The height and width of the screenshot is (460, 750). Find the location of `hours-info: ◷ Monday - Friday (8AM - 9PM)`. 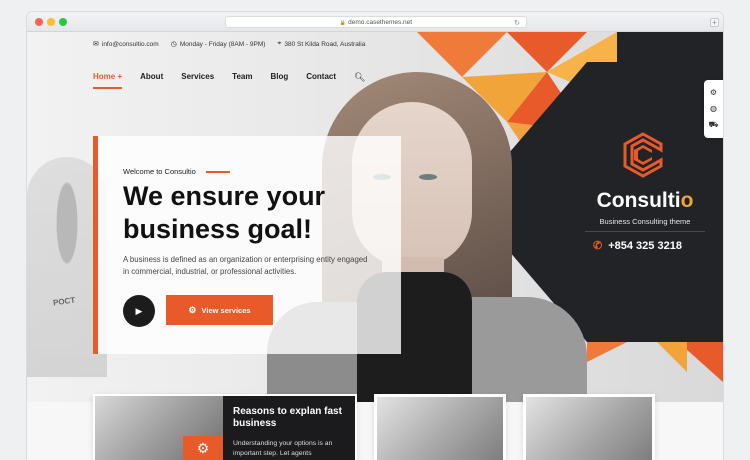

hours-info: ◷ Monday - Friday (8AM - 9PM) is located at coordinates (218, 44).